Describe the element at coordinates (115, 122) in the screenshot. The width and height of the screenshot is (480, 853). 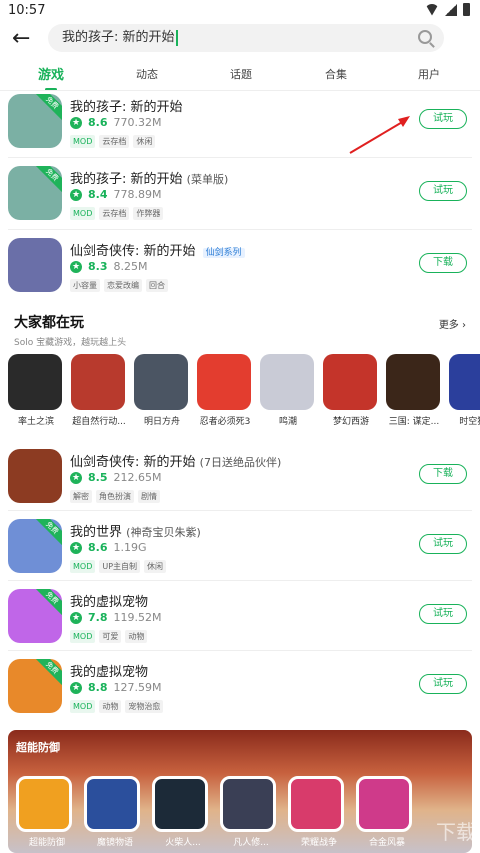
I see `app-meta: ★ 8.6 770.32M` at that location.